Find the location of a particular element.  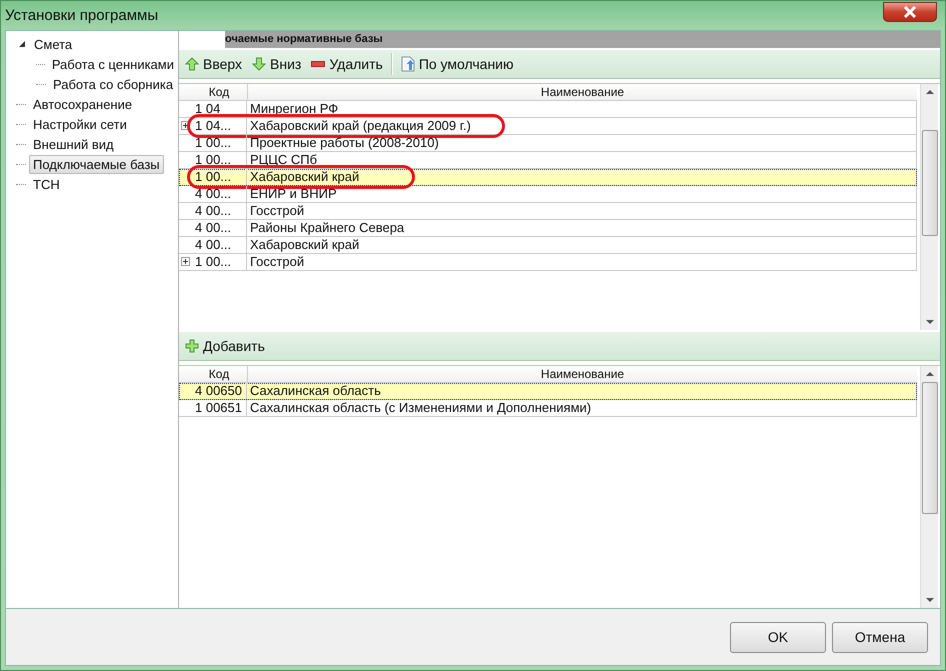

toolbar-button: По умолчанию is located at coordinates (457, 64).